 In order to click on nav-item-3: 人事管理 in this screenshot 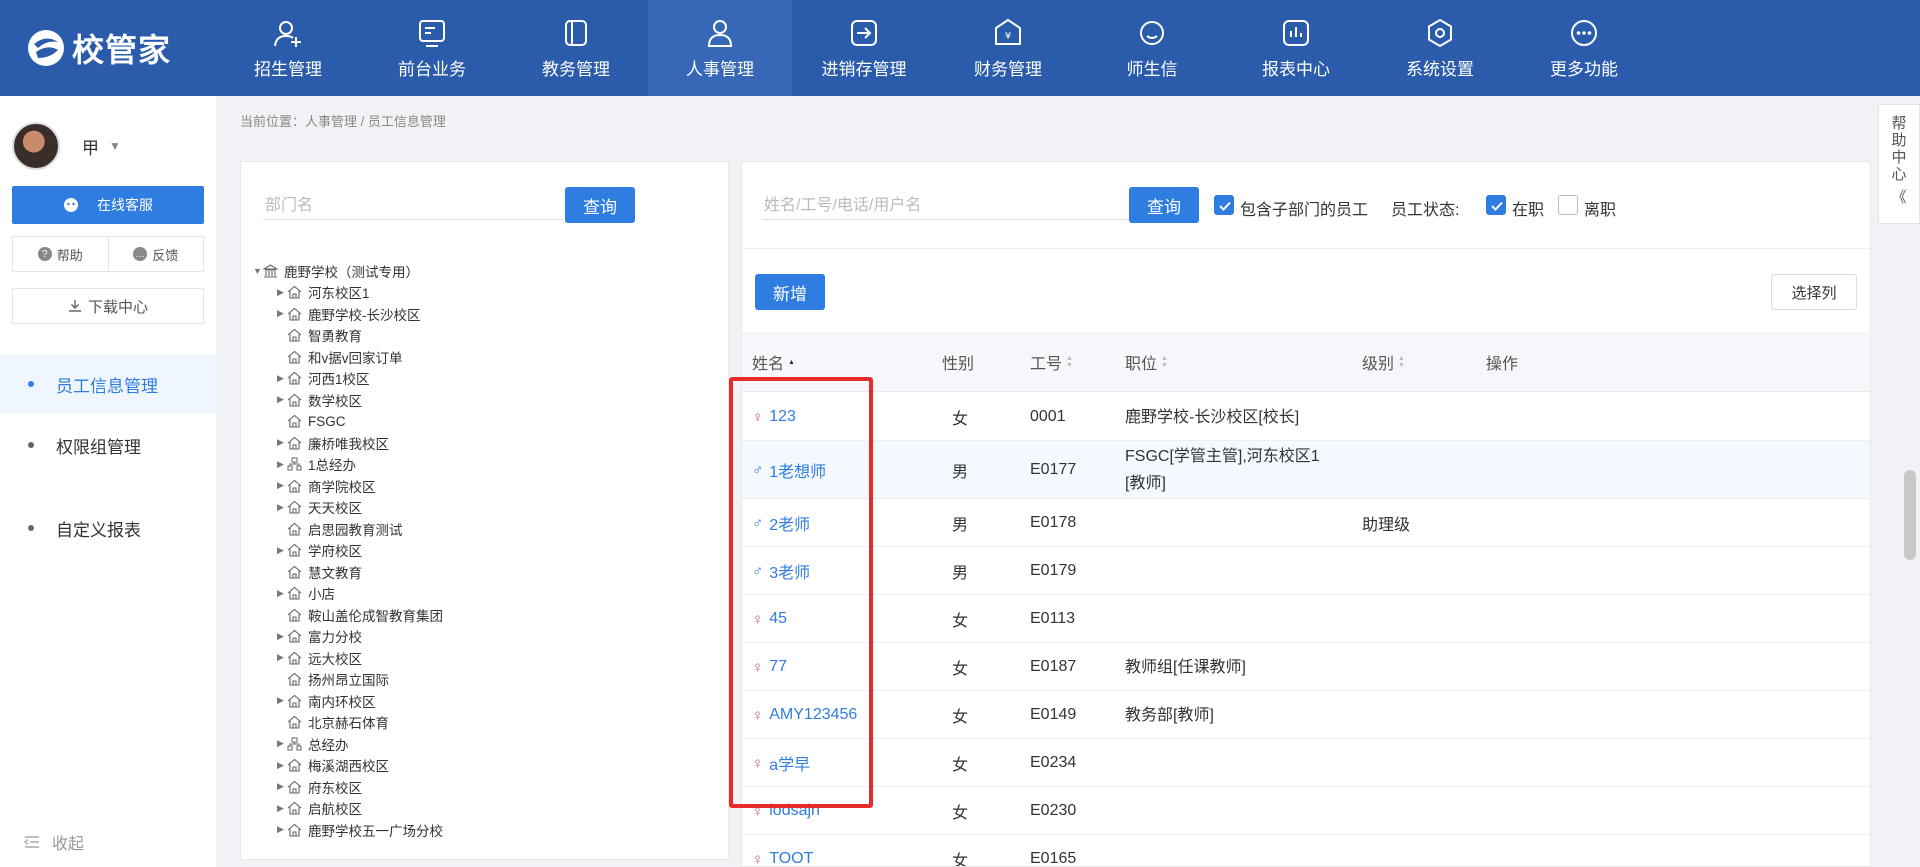, I will do `click(720, 48)`.